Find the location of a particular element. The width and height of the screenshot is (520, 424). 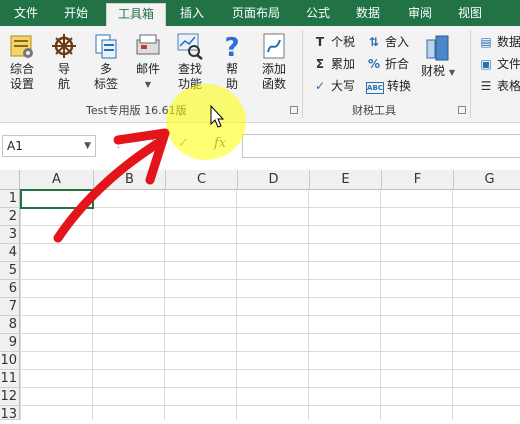

mouse-cursor-icon is located at coordinates (217, 116).